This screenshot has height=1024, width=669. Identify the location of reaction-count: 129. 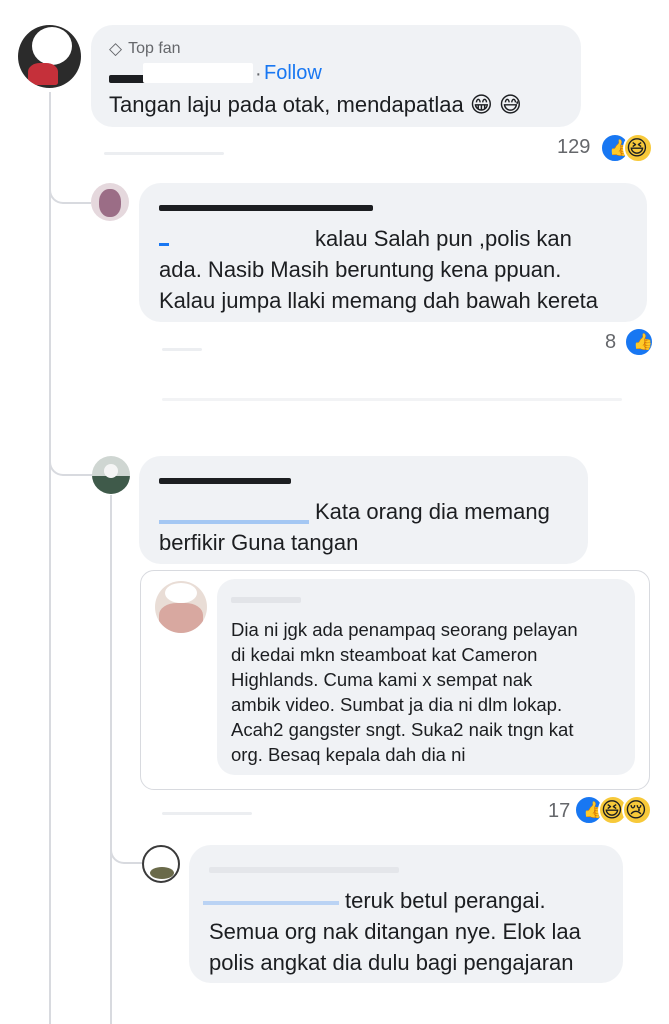
(573, 147).